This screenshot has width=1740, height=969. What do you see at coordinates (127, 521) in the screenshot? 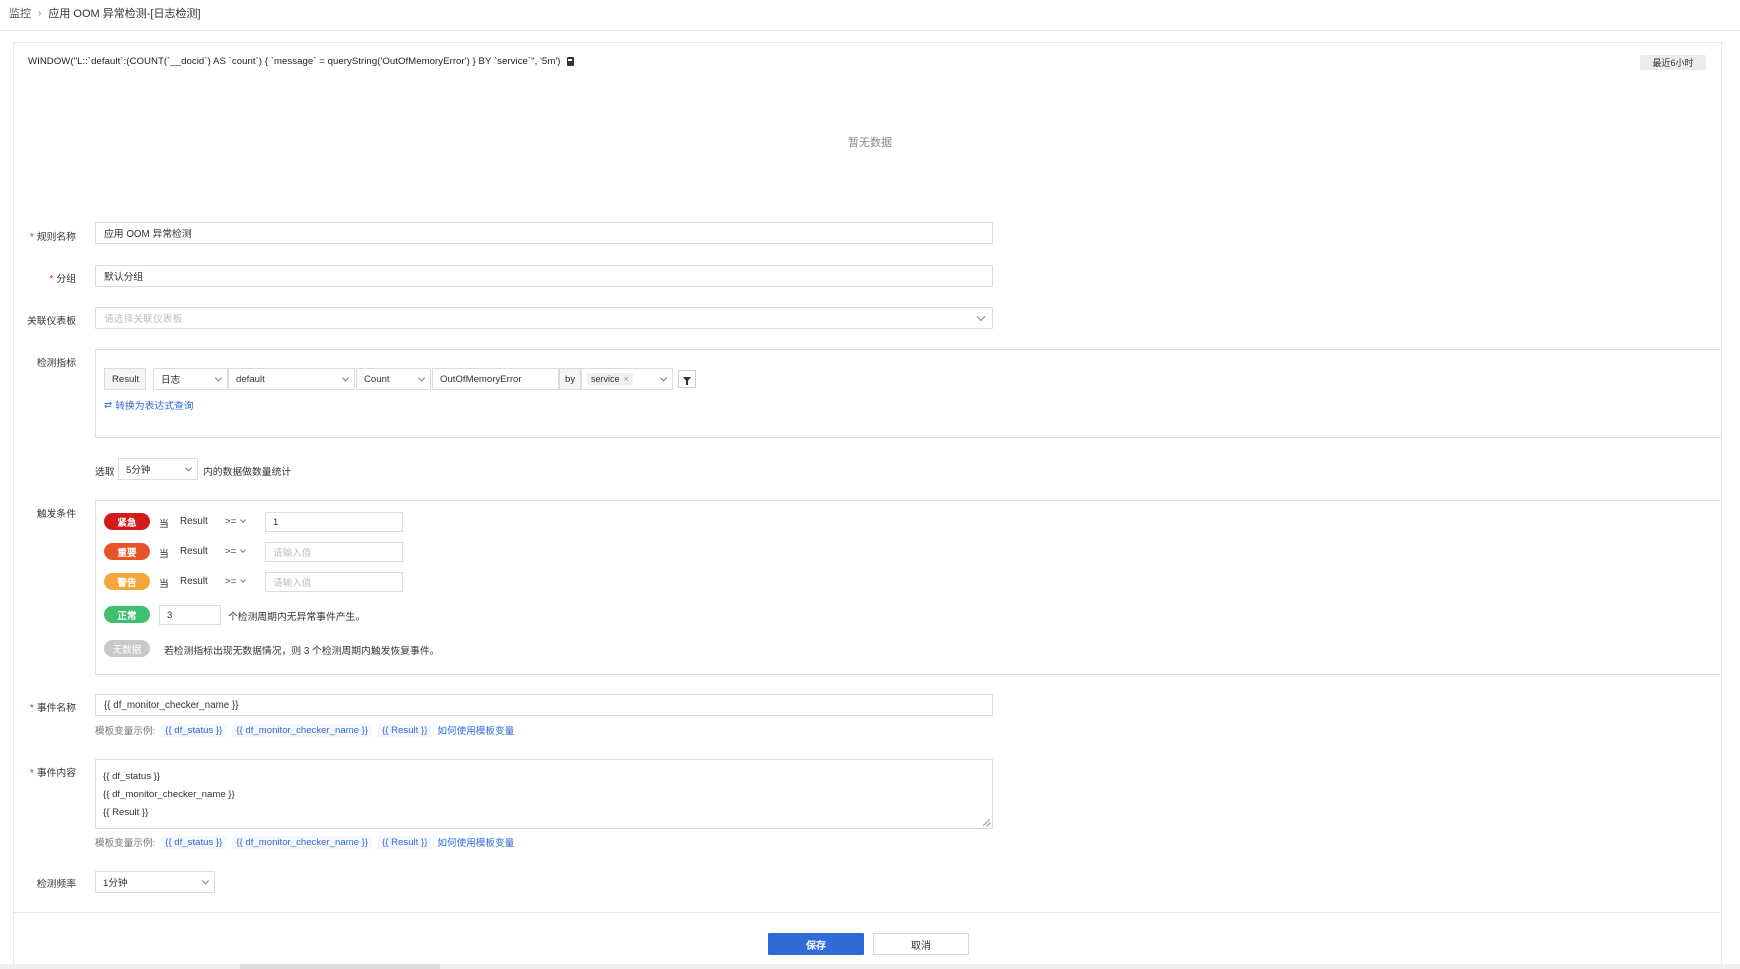
I see `level-critical-badge: 紧急` at bounding box center [127, 521].